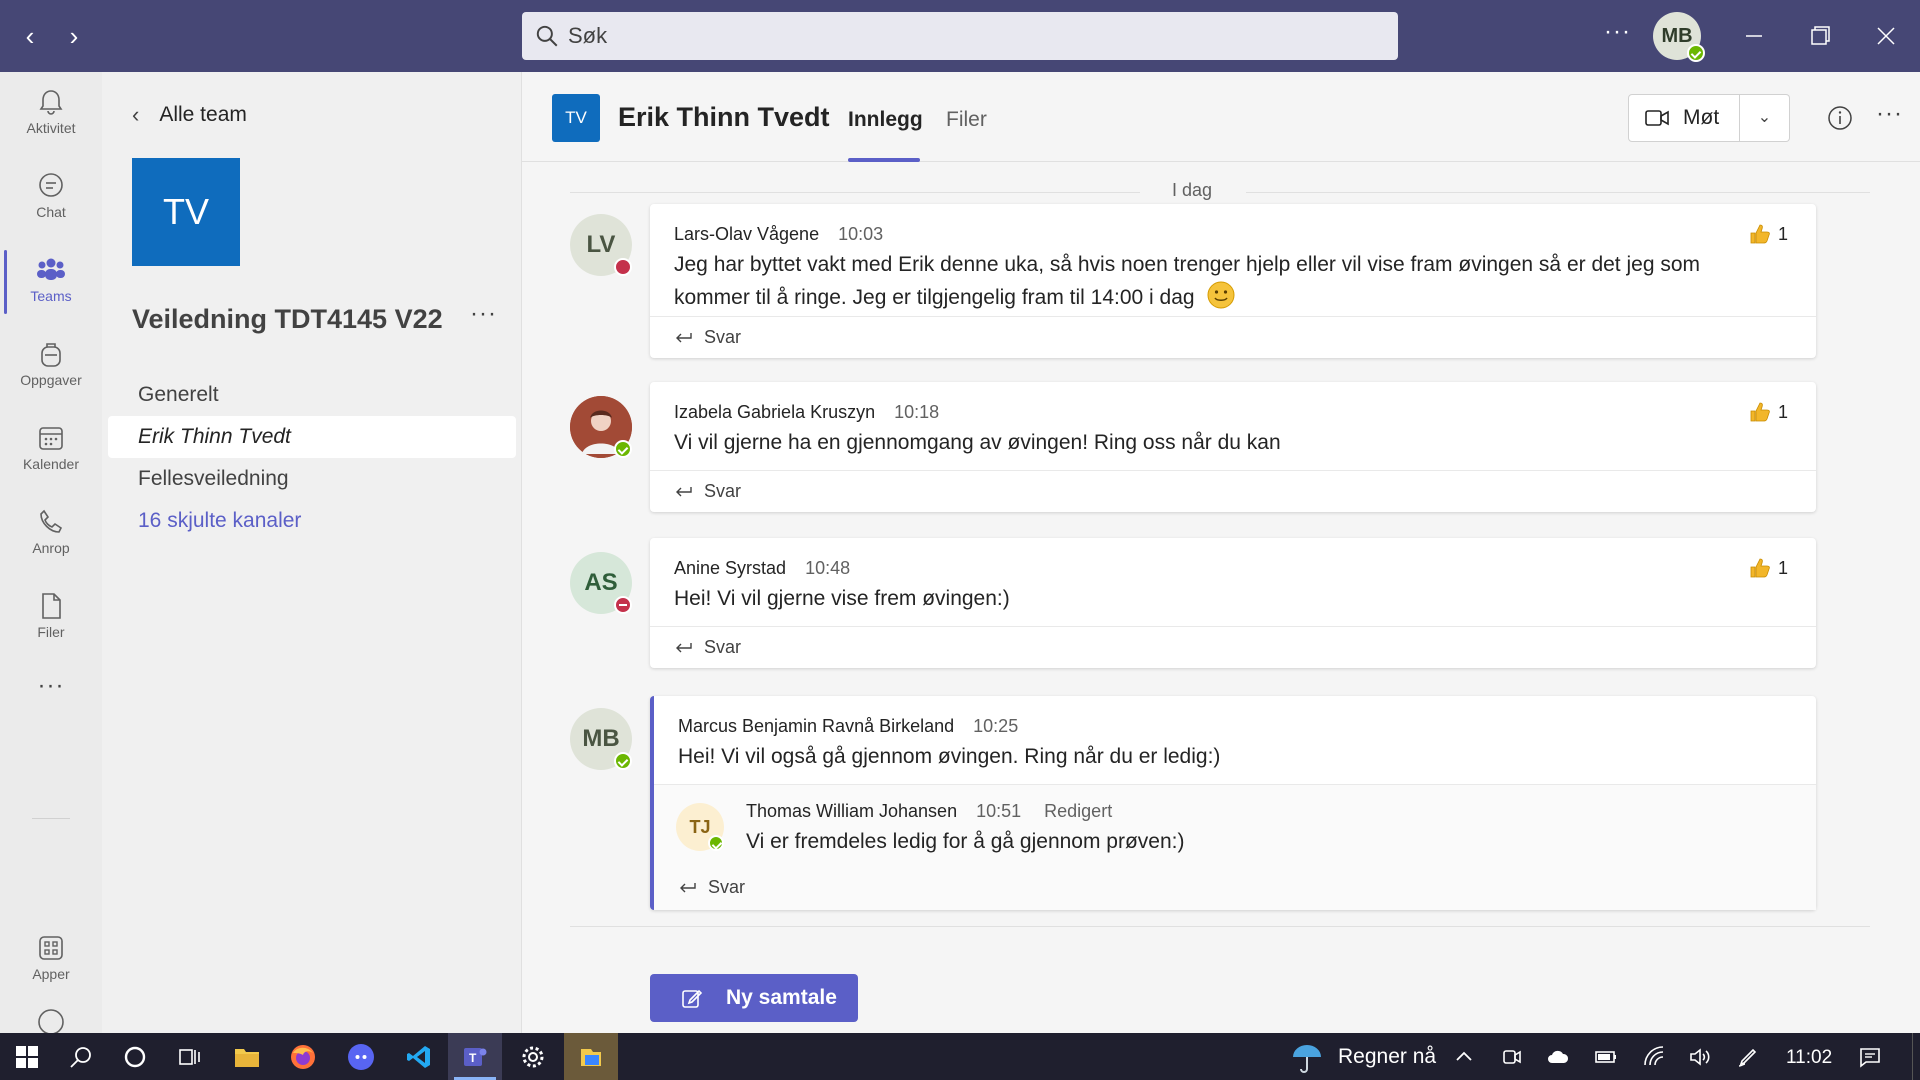 Image resolution: width=1920 pixels, height=1080 pixels. What do you see at coordinates (999, 811) in the screenshot?
I see `message-time: 10:51` at bounding box center [999, 811].